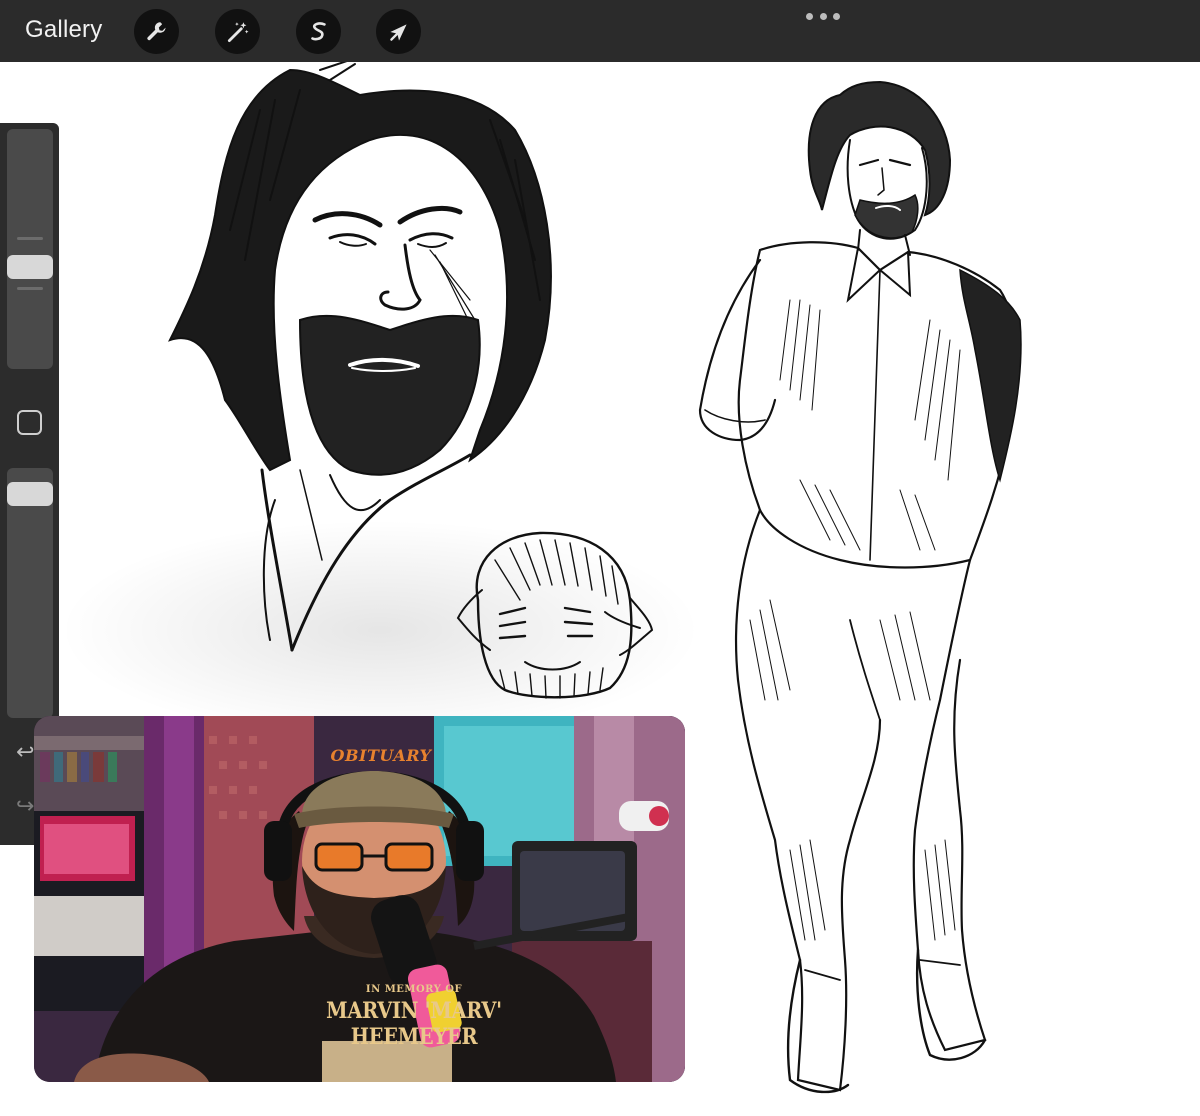 The height and width of the screenshot is (1116, 1200). Describe the element at coordinates (600, 31) in the screenshot. I see `top-toolbar: Gallery` at that location.